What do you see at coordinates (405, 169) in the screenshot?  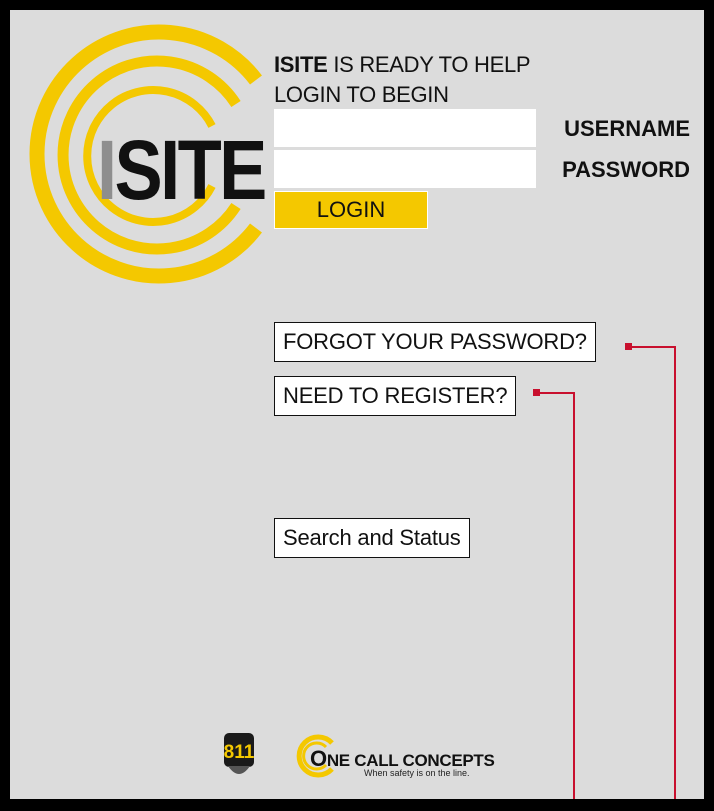 I see `password-input` at bounding box center [405, 169].